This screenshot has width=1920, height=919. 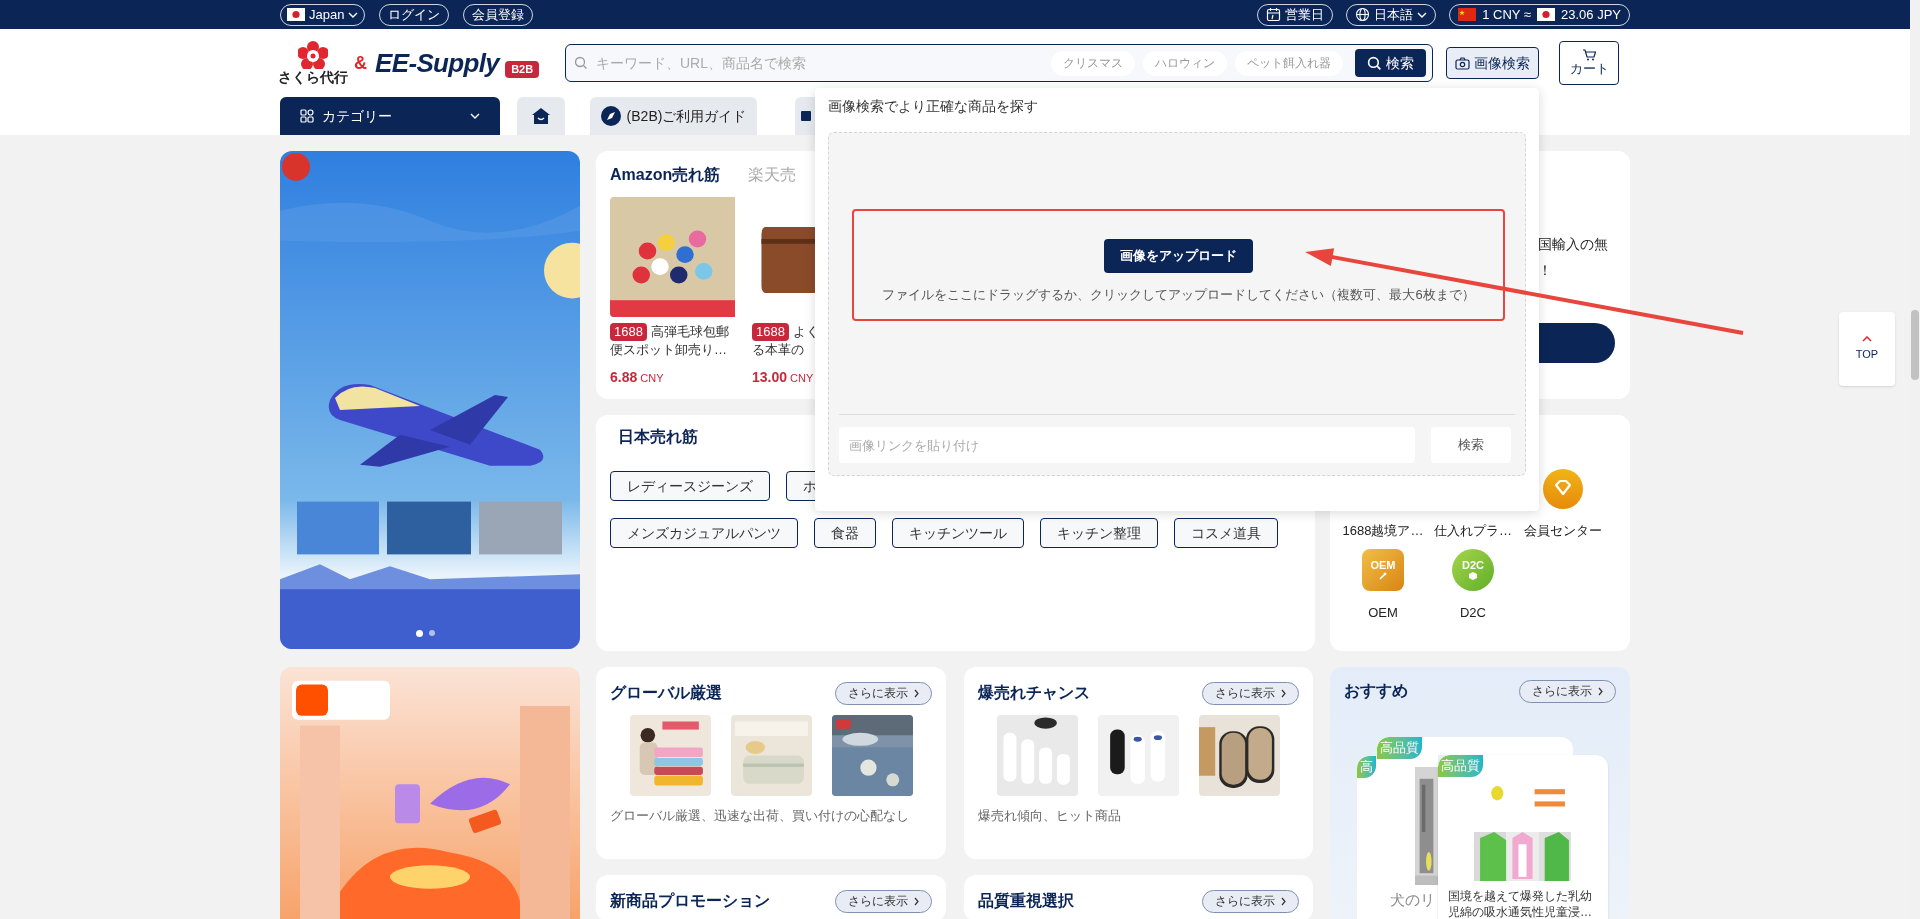 I want to click on keyword-tag: 食器, so click(x=845, y=533).